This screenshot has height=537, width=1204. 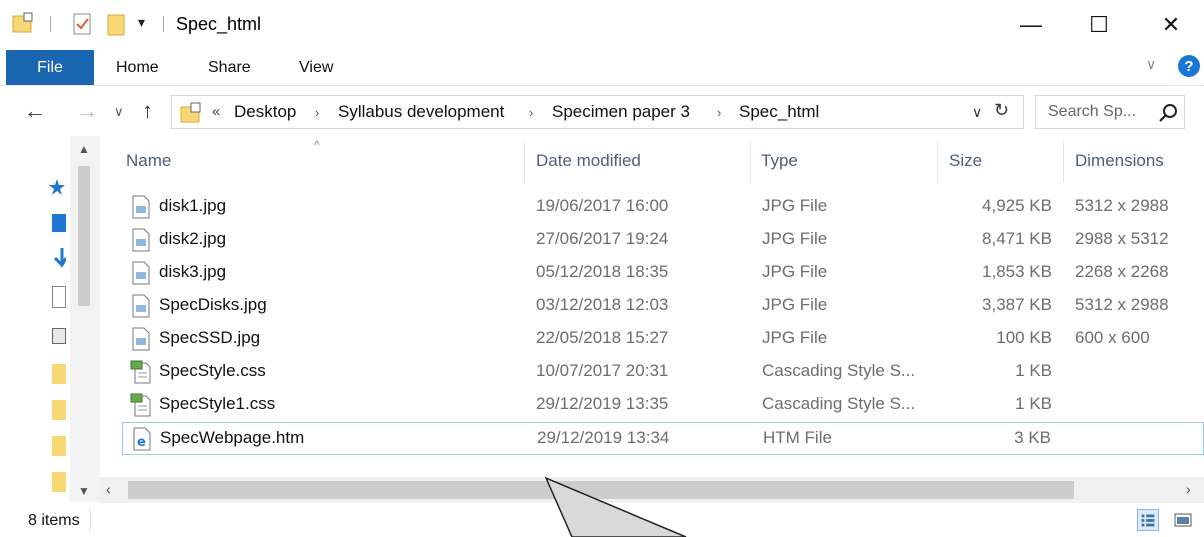 I want to click on forward-arrow-icon: →, so click(x=87, y=111).